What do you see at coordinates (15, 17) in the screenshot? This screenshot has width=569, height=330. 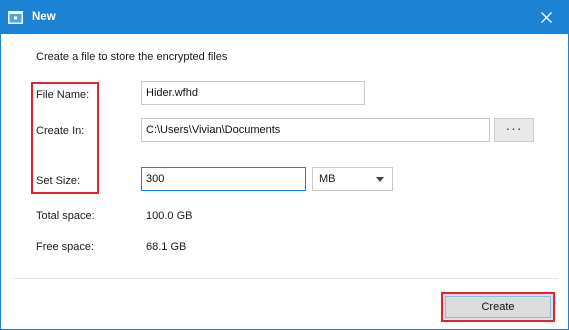 I see `window-lock-icon` at bounding box center [15, 17].